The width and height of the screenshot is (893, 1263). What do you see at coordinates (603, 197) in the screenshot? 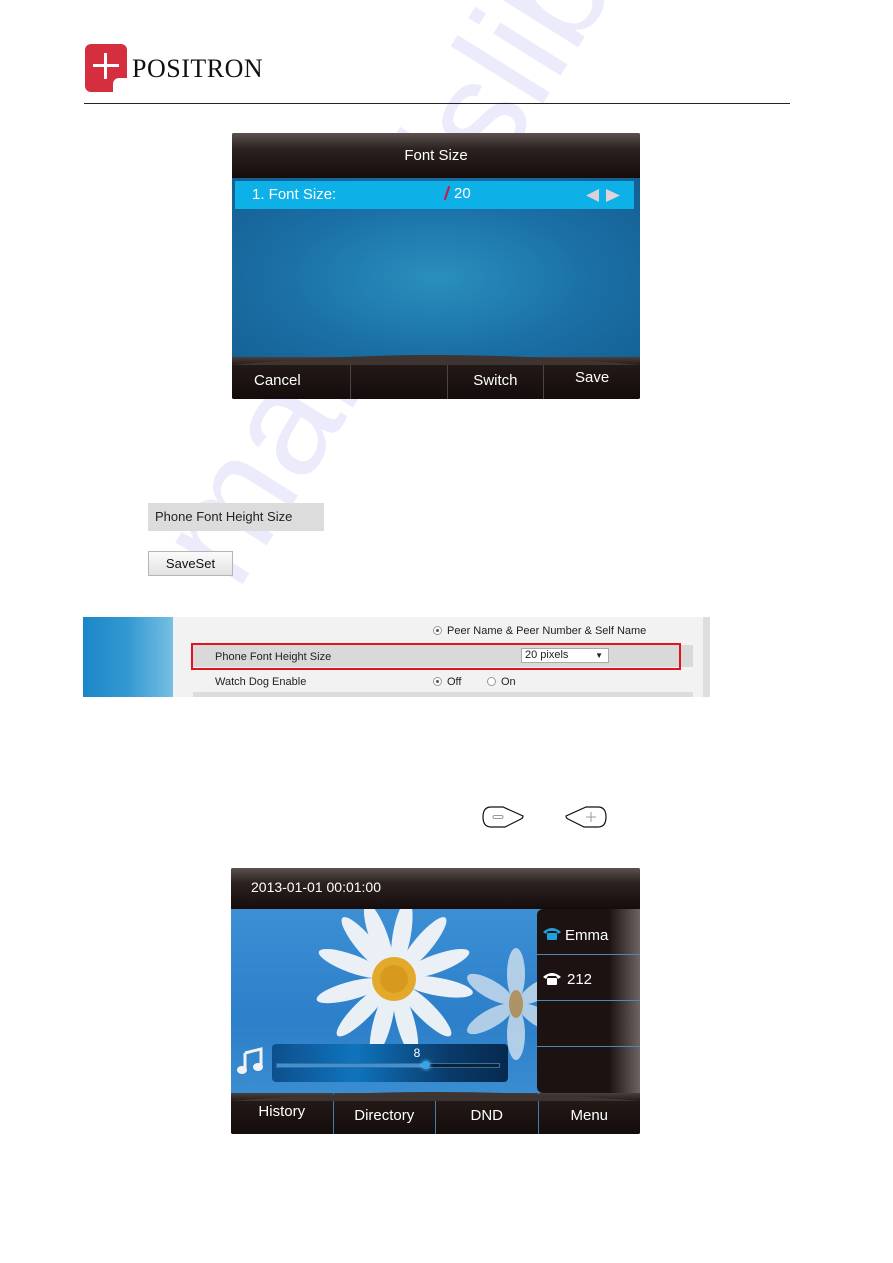
I see `left-right-arrows-icon` at bounding box center [603, 197].